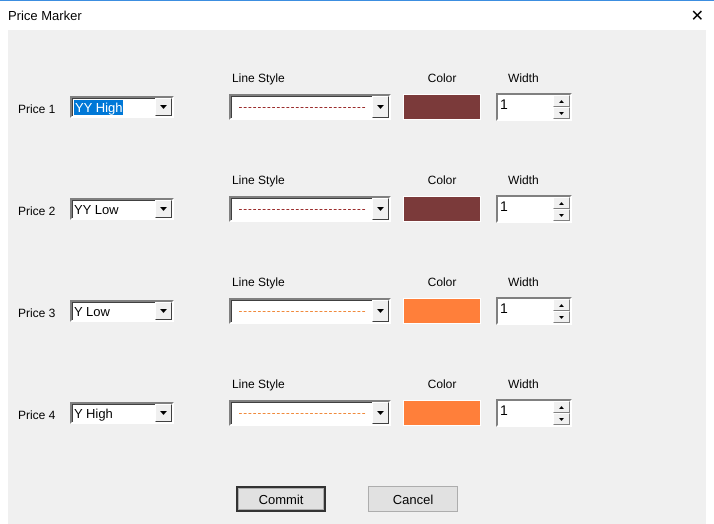 The width and height of the screenshot is (714, 524). What do you see at coordinates (37, 415) in the screenshot?
I see `price-label: Price 4` at bounding box center [37, 415].